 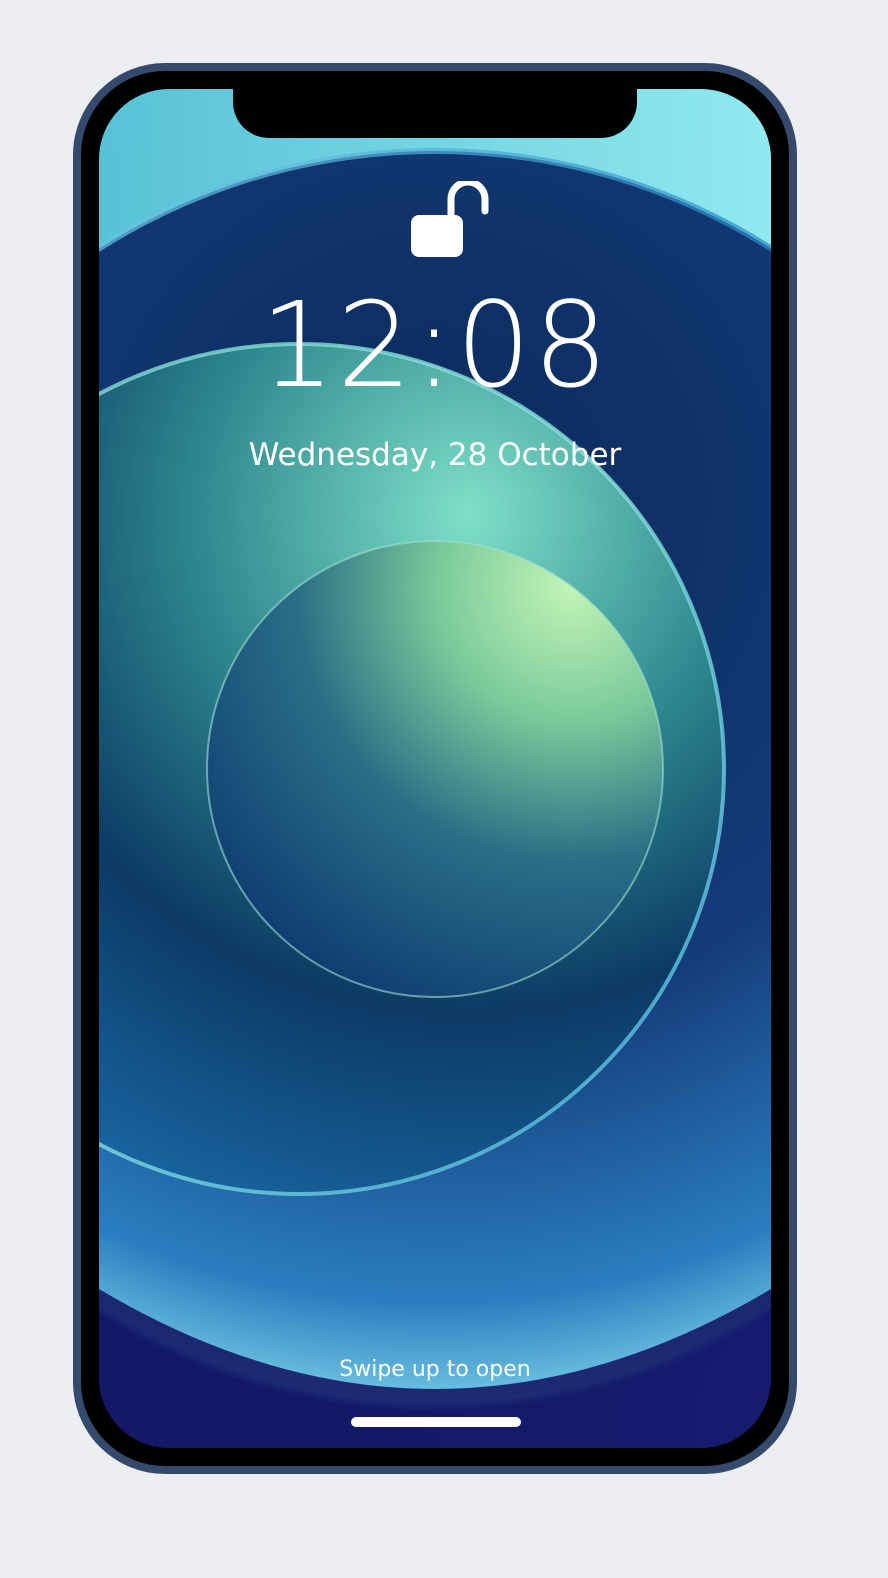 I want to click on lock-screen-time: 12:08, so click(x=435, y=345).